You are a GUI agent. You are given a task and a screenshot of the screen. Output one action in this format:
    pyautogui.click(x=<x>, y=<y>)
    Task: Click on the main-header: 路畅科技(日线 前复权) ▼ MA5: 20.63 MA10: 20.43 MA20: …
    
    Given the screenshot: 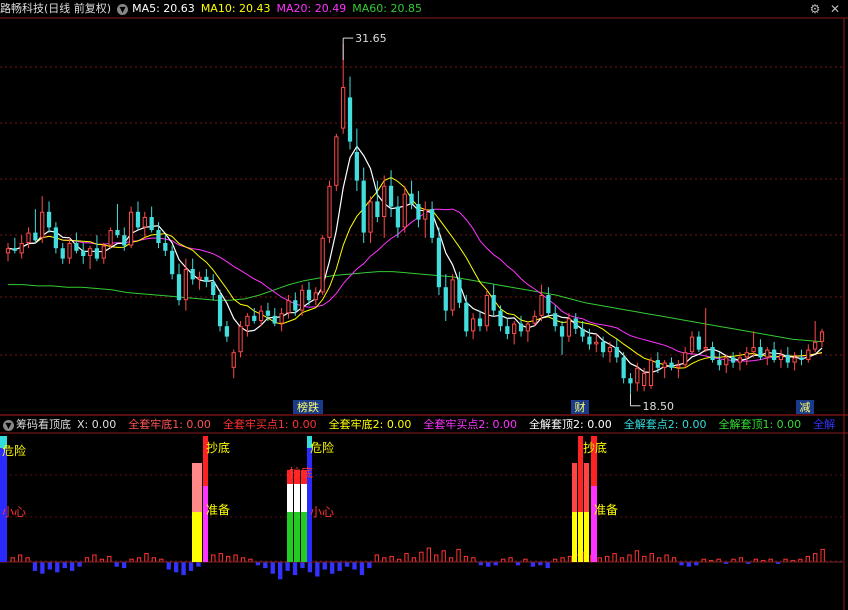 What is the action you would take?
    pyautogui.click(x=214, y=9)
    